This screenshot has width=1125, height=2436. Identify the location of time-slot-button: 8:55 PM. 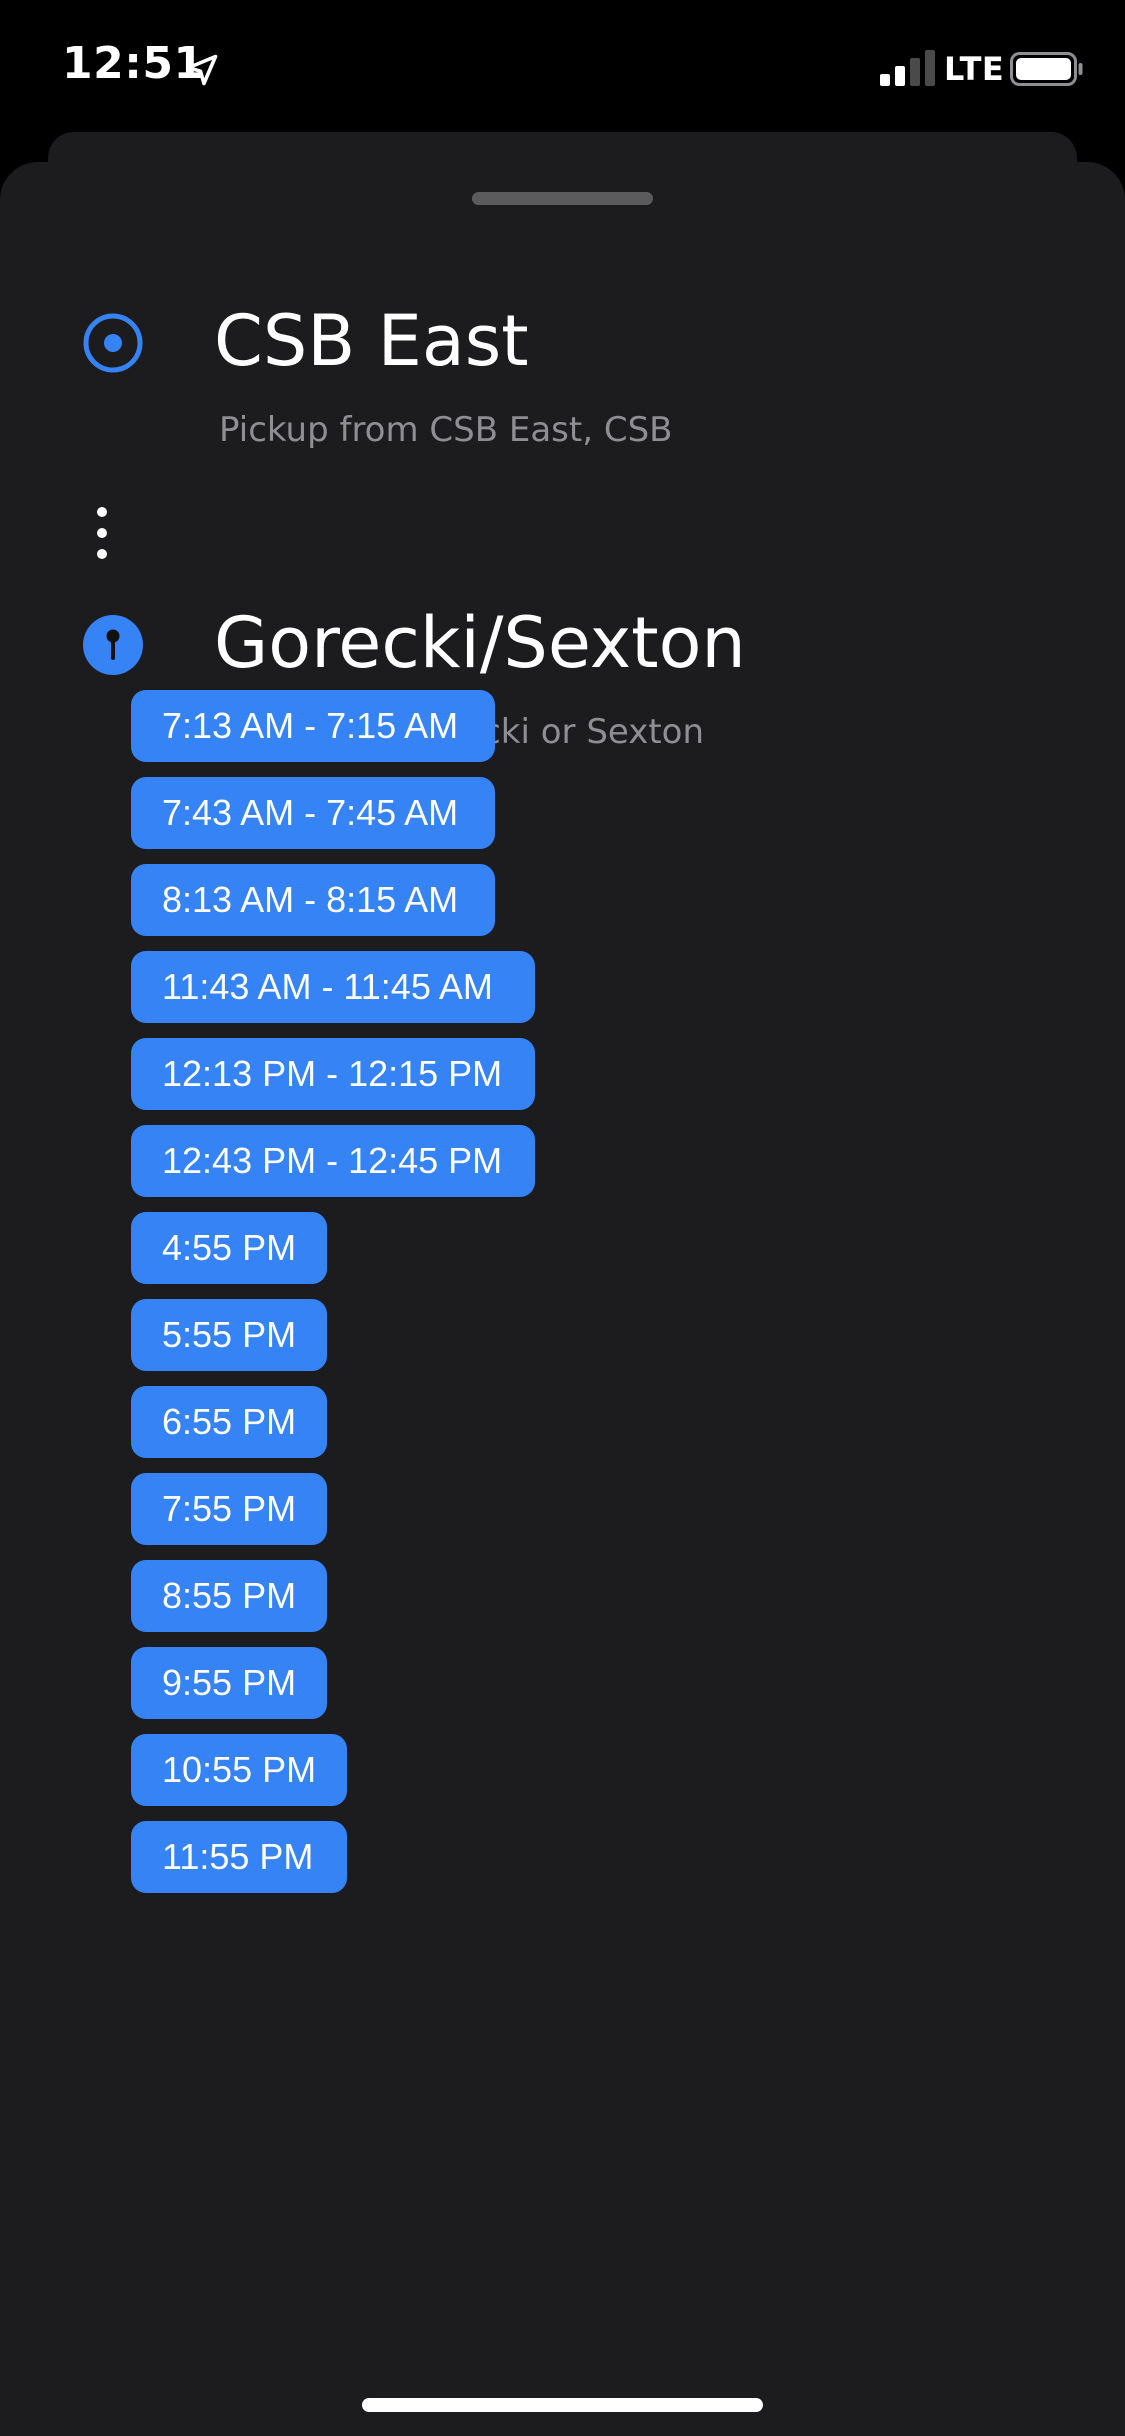
(229, 1596).